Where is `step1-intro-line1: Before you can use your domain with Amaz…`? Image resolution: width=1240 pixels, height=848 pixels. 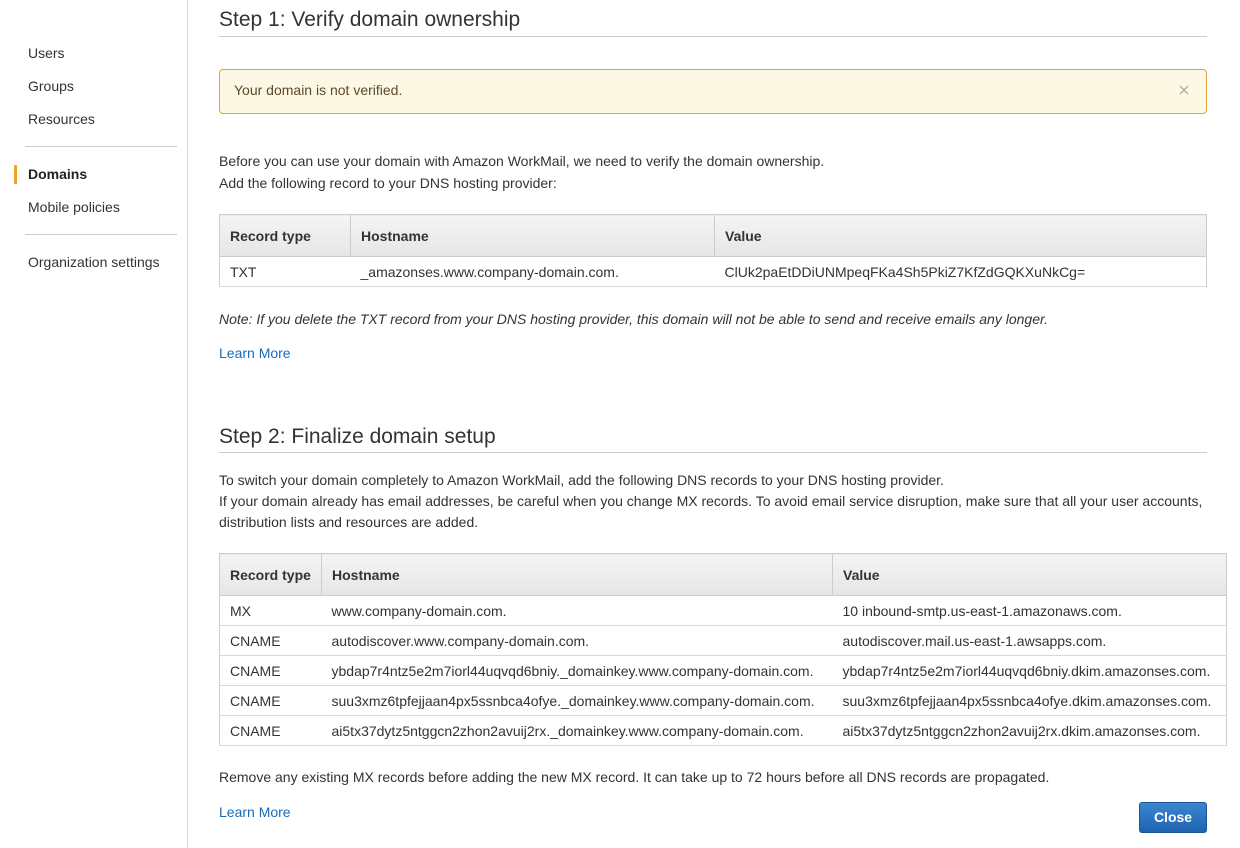 step1-intro-line1: Before you can use your domain with Amaz… is located at coordinates (522, 161).